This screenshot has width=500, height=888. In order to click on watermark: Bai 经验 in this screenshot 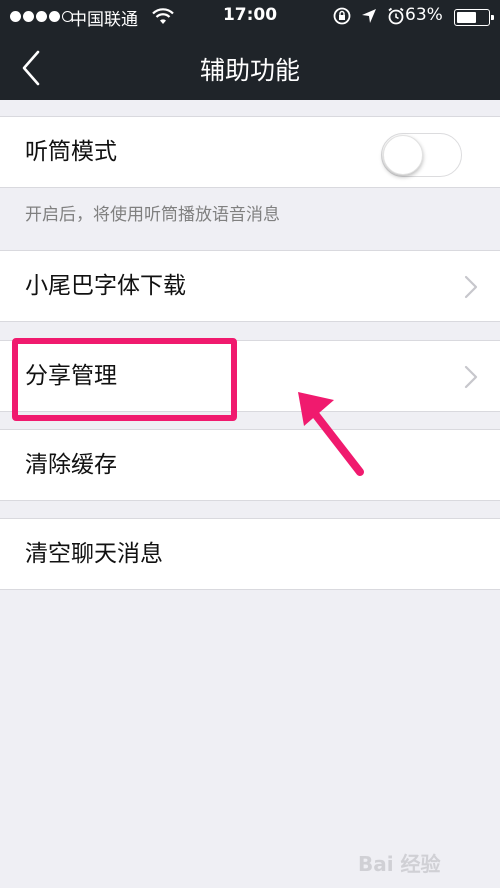, I will do `click(399, 864)`.